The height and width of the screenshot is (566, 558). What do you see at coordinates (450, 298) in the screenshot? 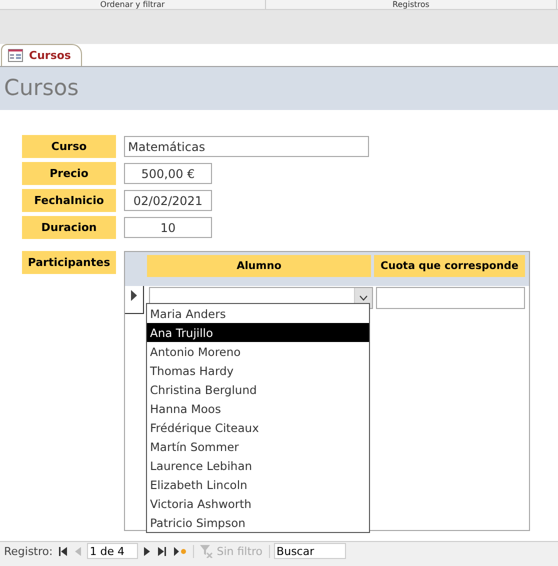
I see `input-field` at bounding box center [450, 298].